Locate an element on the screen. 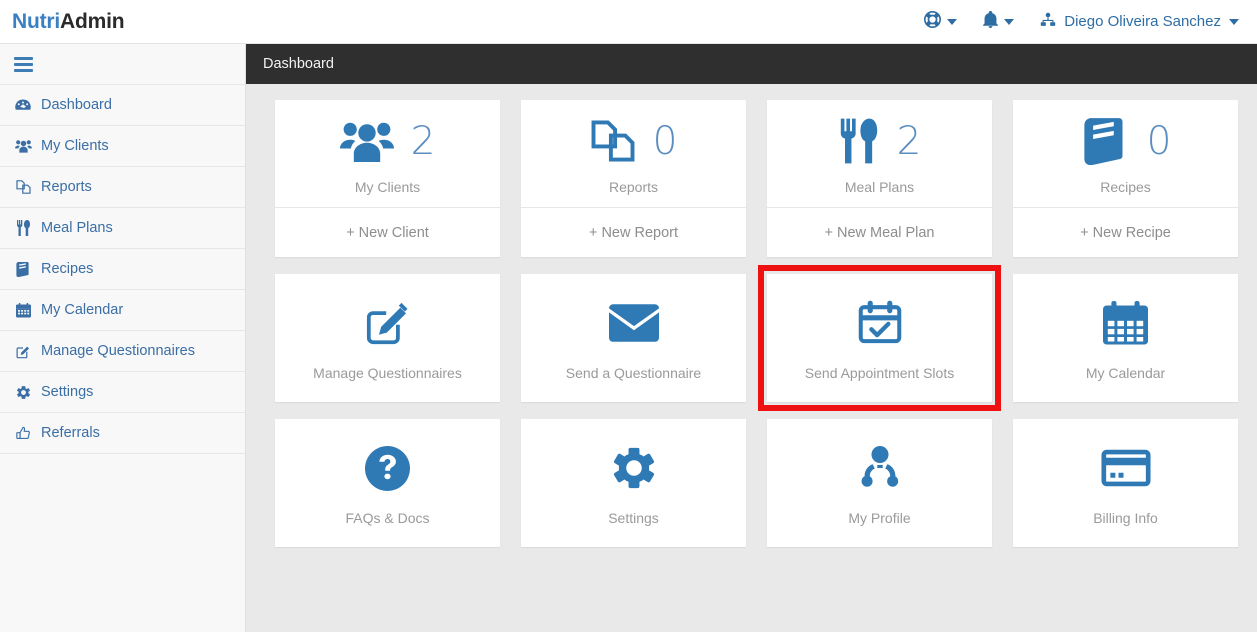  card-manage-questionnaires: Manage Questionnaires is located at coordinates (387, 338).